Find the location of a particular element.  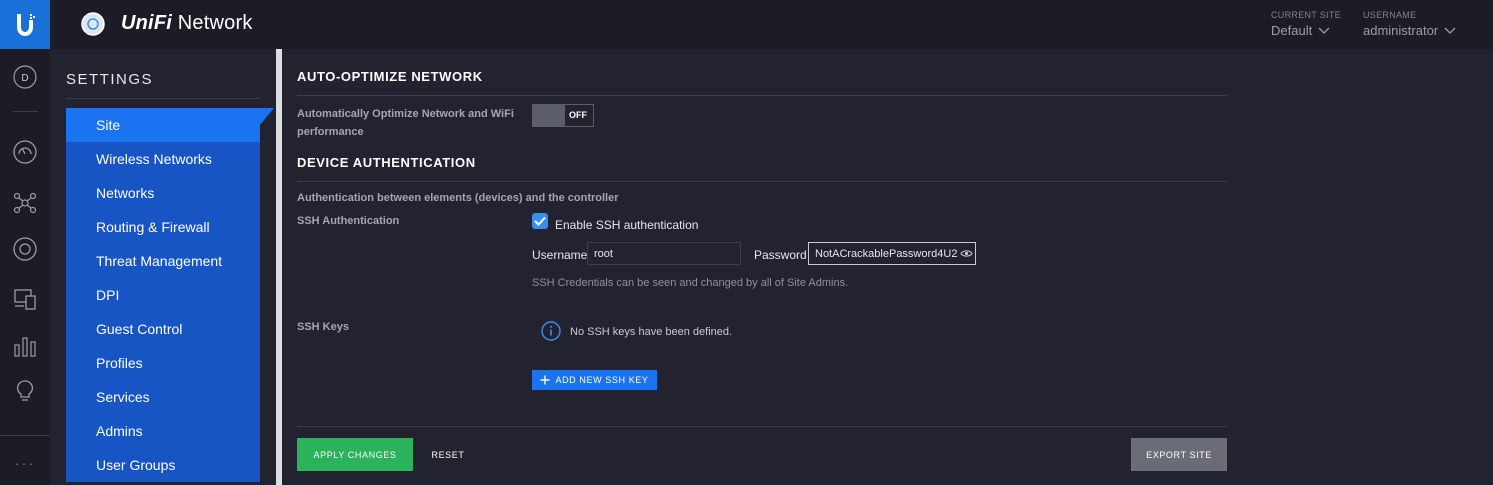

auto-optimize-label-line: performance is located at coordinates (330, 132).